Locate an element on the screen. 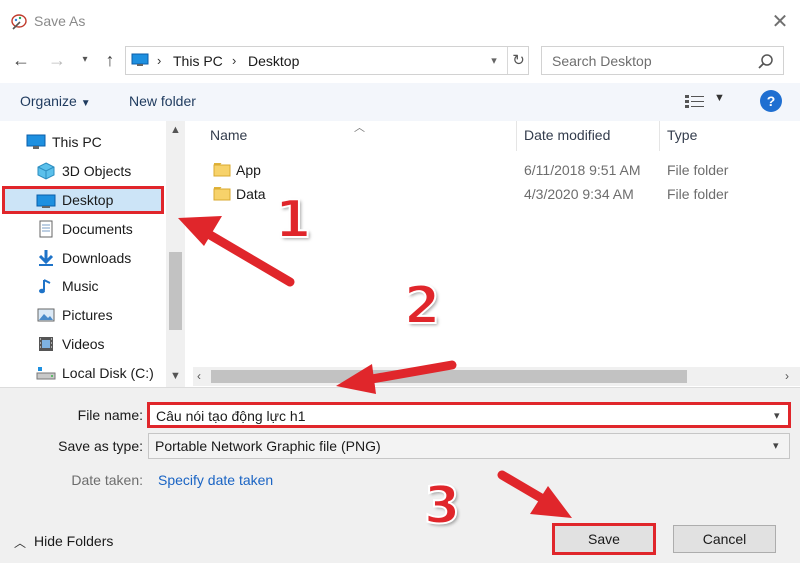  file-name-input: Câu nói tạo động lực h1 ▾ is located at coordinates (469, 415).